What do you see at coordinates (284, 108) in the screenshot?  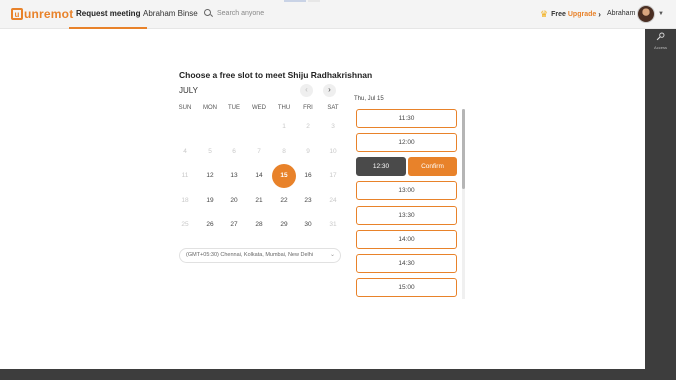 I see `weekday-thu: THU` at bounding box center [284, 108].